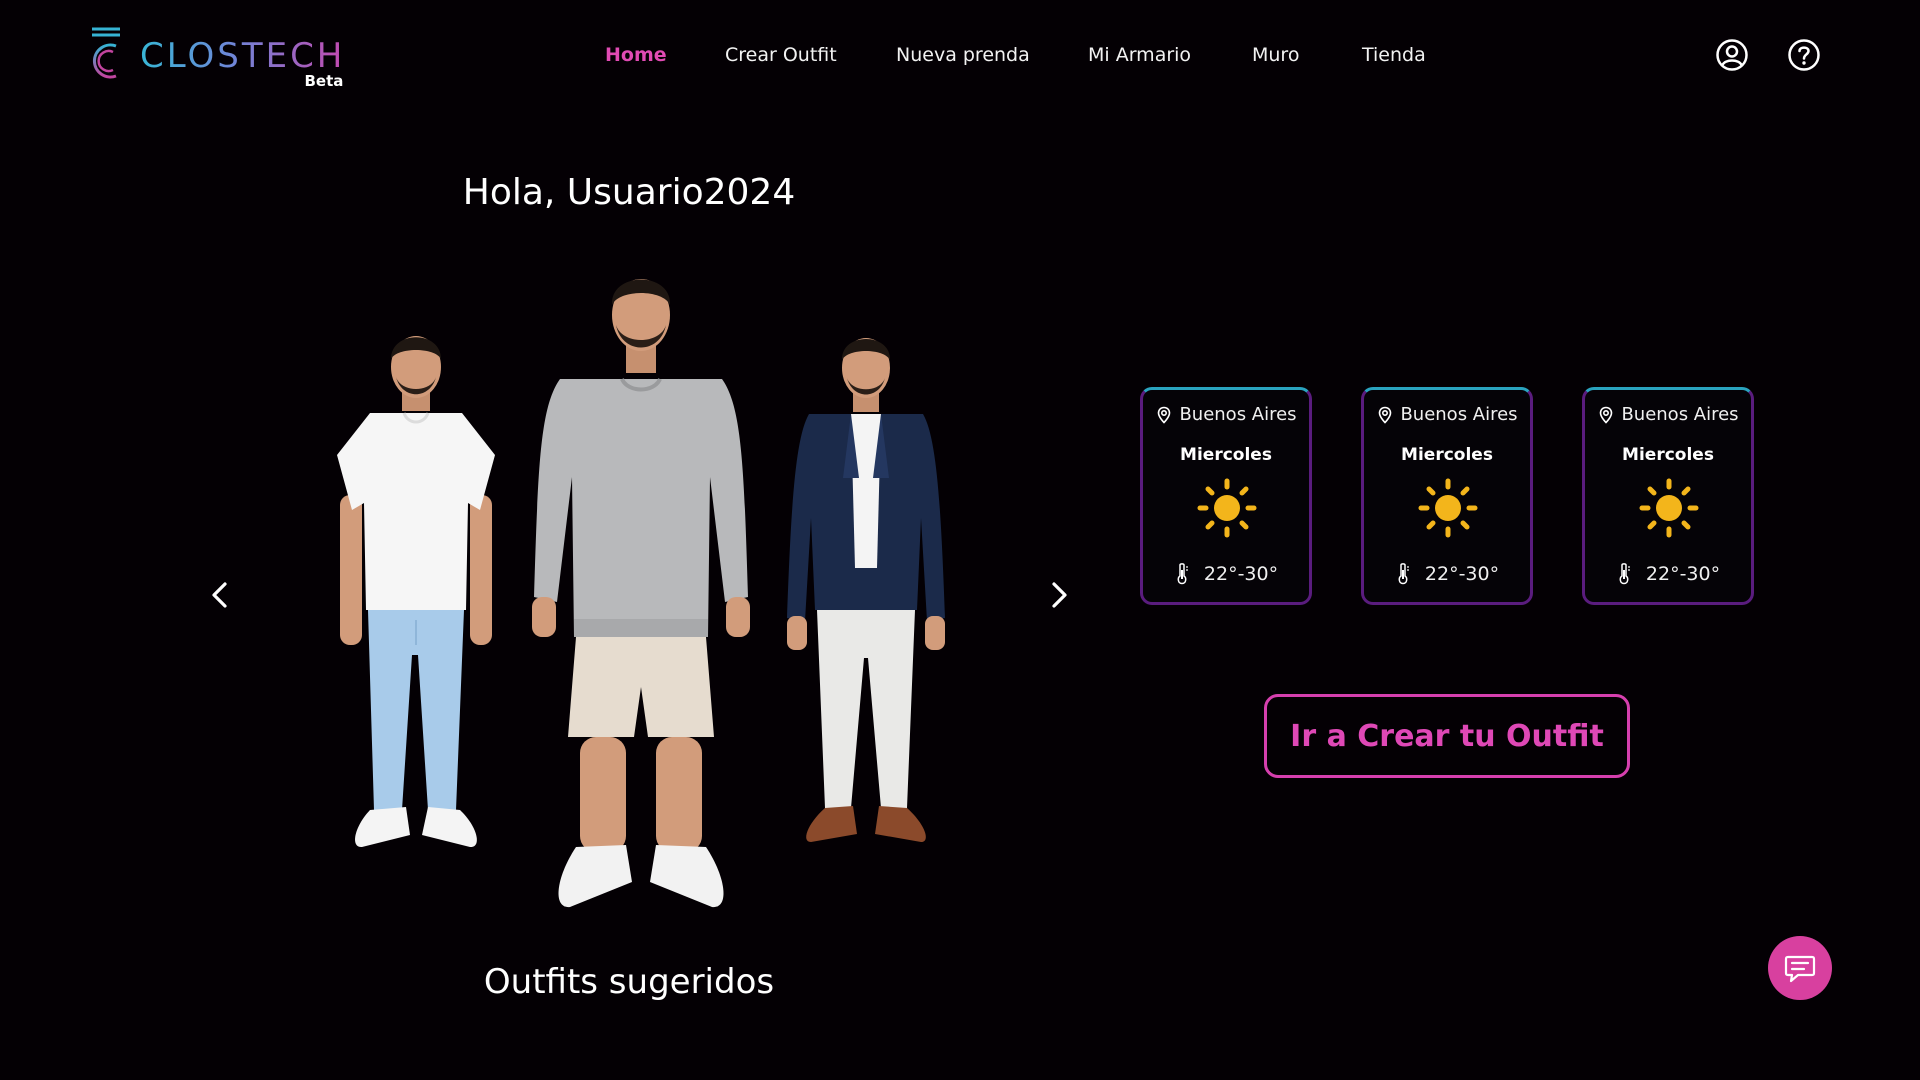  What do you see at coordinates (636, 55) in the screenshot?
I see `nav-item-home: Home` at bounding box center [636, 55].